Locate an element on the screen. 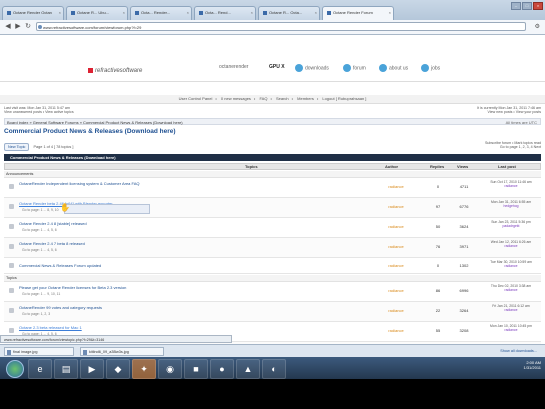  topic-title: Commercial News & Releases Forum updated is located at coordinates (60, 265).